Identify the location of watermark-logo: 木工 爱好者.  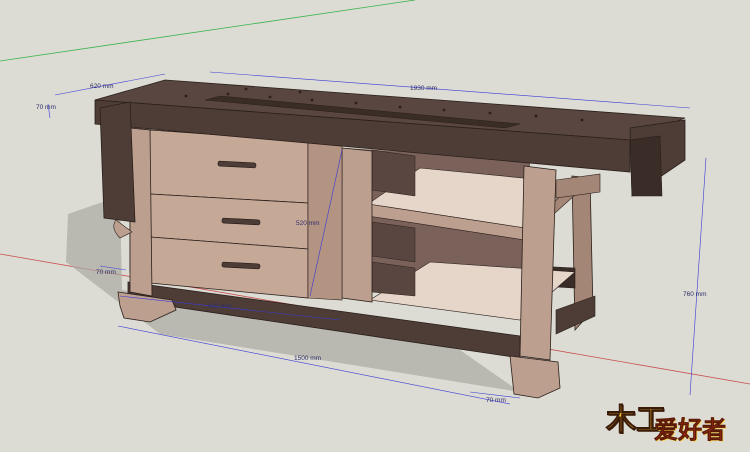
(676, 426).